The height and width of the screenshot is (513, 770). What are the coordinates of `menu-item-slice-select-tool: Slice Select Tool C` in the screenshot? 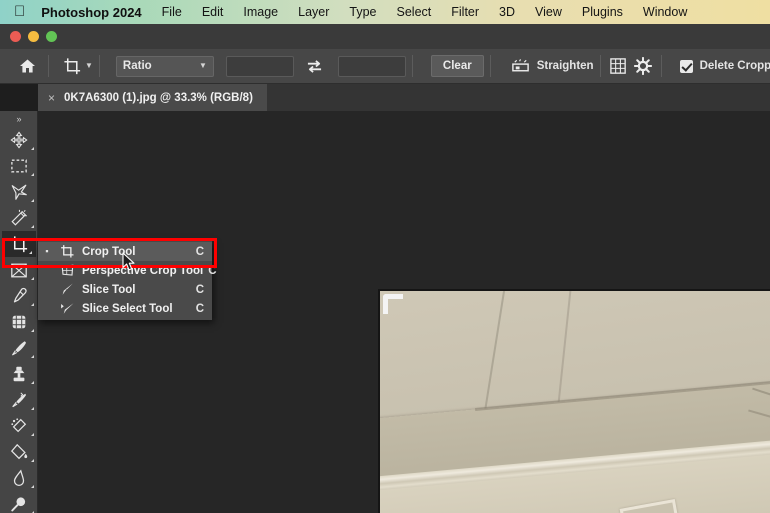 It's located at (125, 308).